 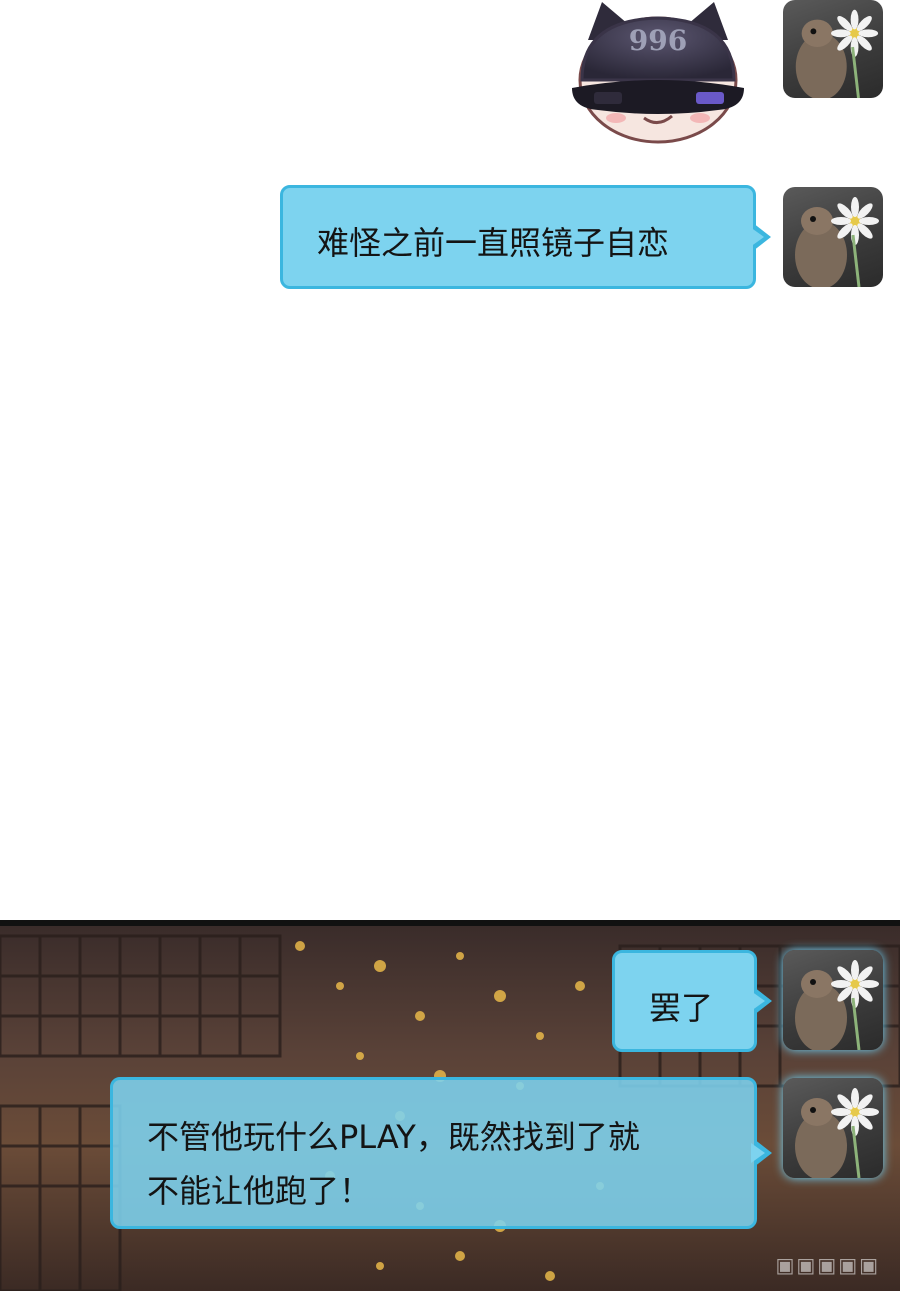 I want to click on watermark: ▣▣▣▣▣, so click(x=827, y=1265).